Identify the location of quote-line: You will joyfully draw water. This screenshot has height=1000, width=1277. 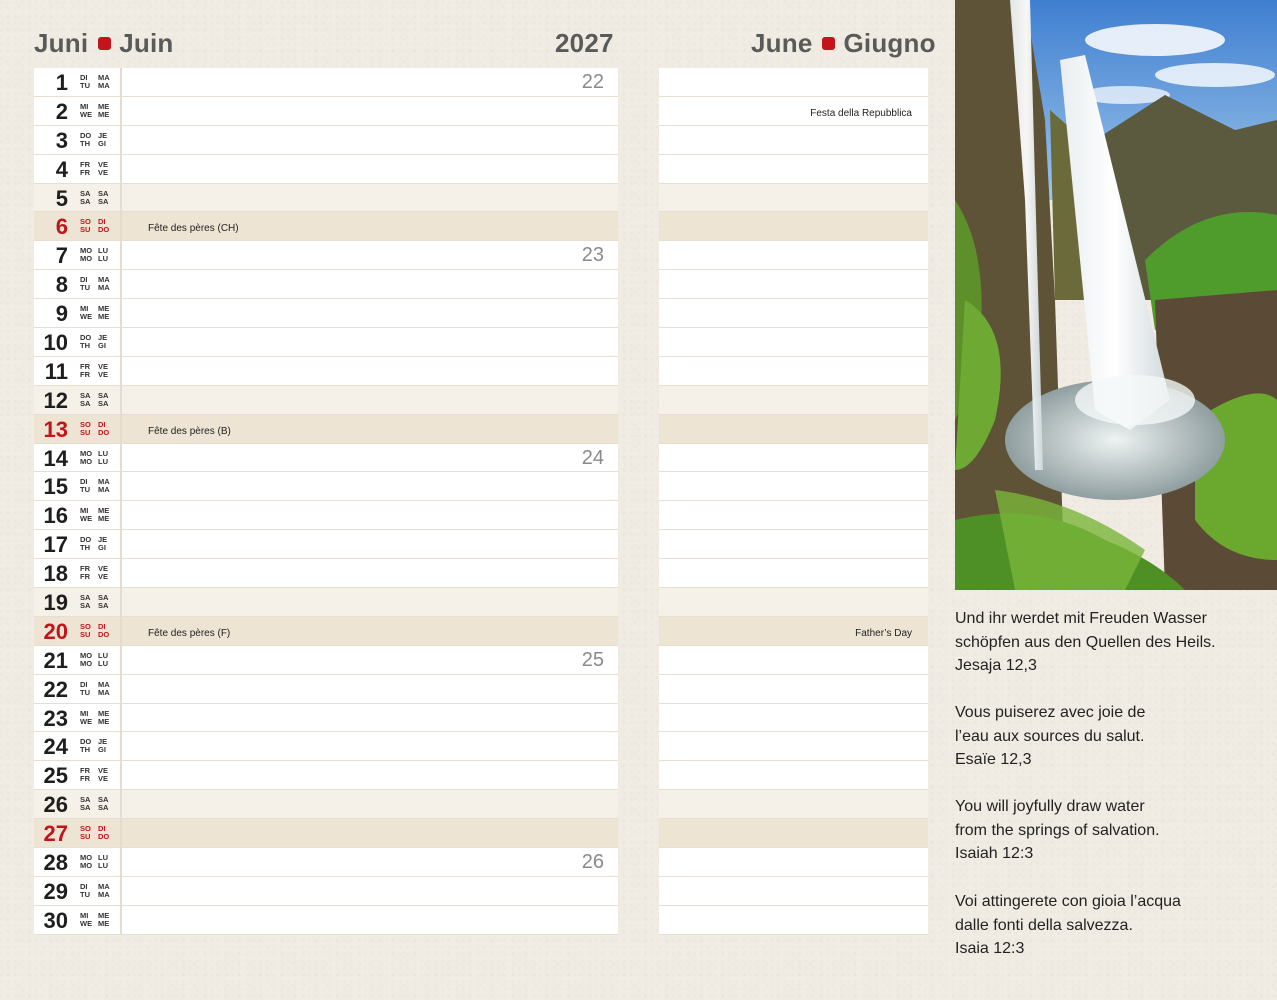
(1050, 806).